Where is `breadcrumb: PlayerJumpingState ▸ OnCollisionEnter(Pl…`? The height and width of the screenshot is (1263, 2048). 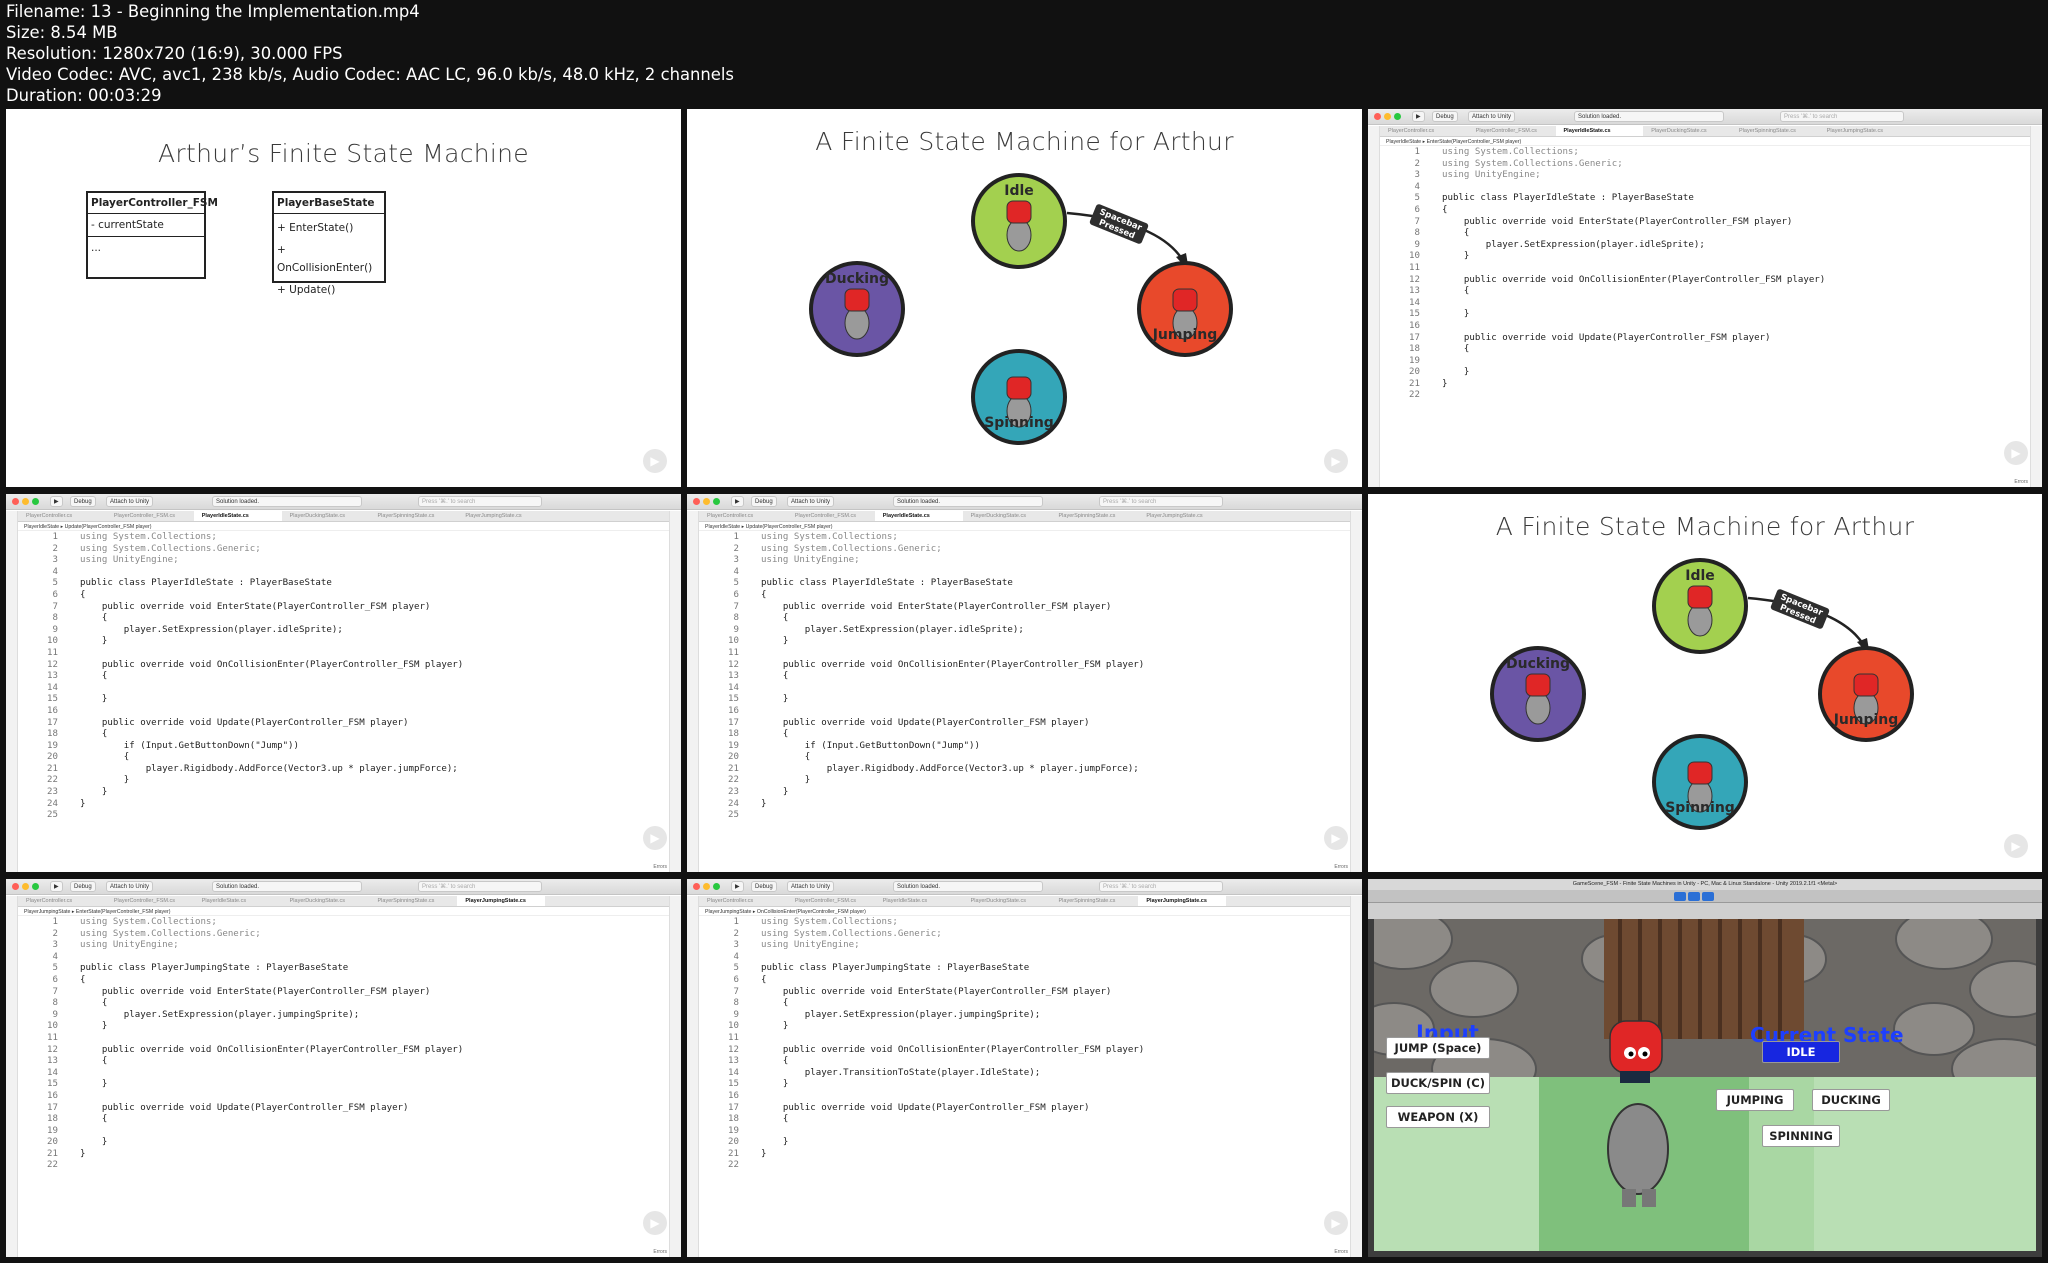 breadcrumb: PlayerJumpingState ▸ OnCollisionEnter(Pl… is located at coordinates (1024, 912).